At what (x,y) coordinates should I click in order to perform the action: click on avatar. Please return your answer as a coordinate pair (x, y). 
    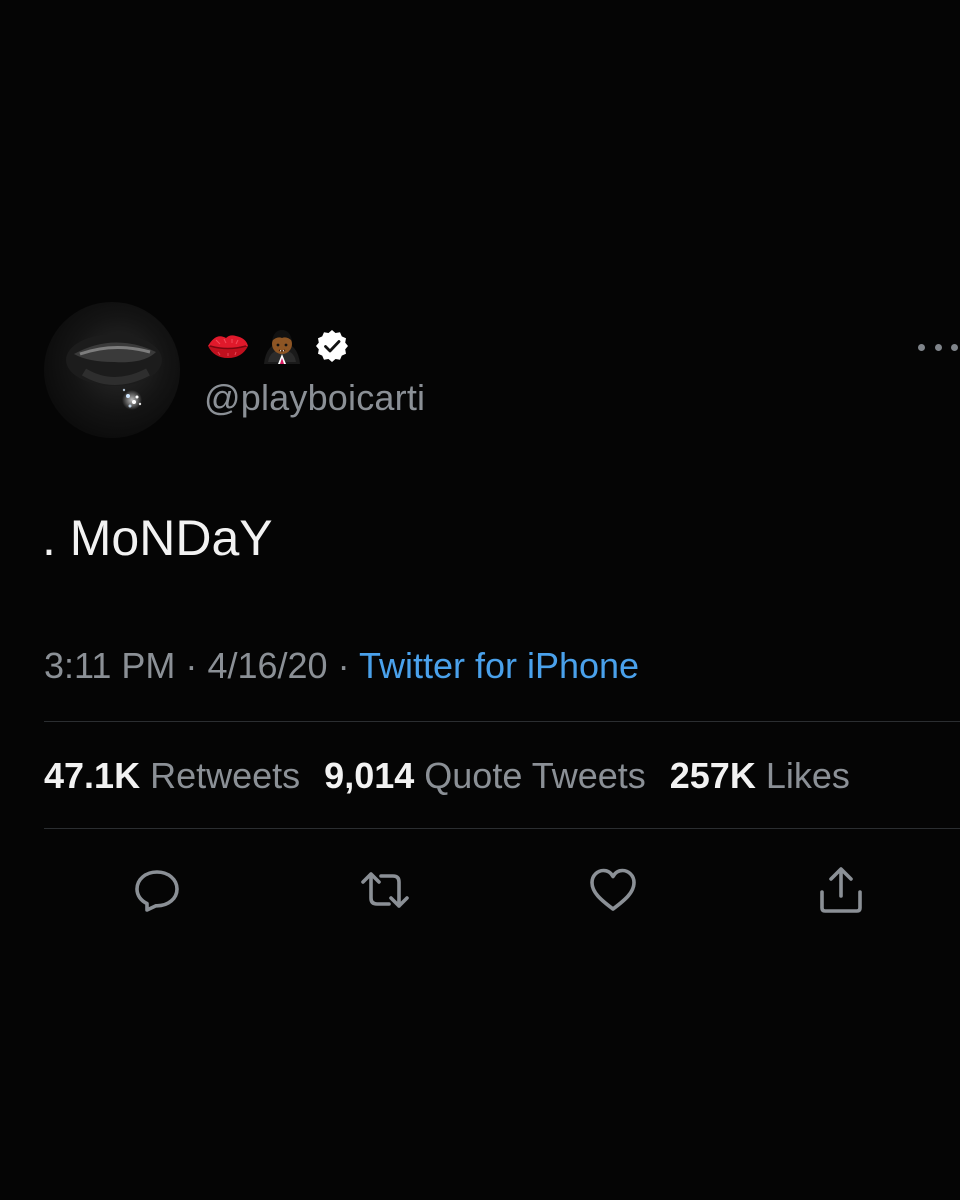
    Looking at the image, I should click on (112, 370).